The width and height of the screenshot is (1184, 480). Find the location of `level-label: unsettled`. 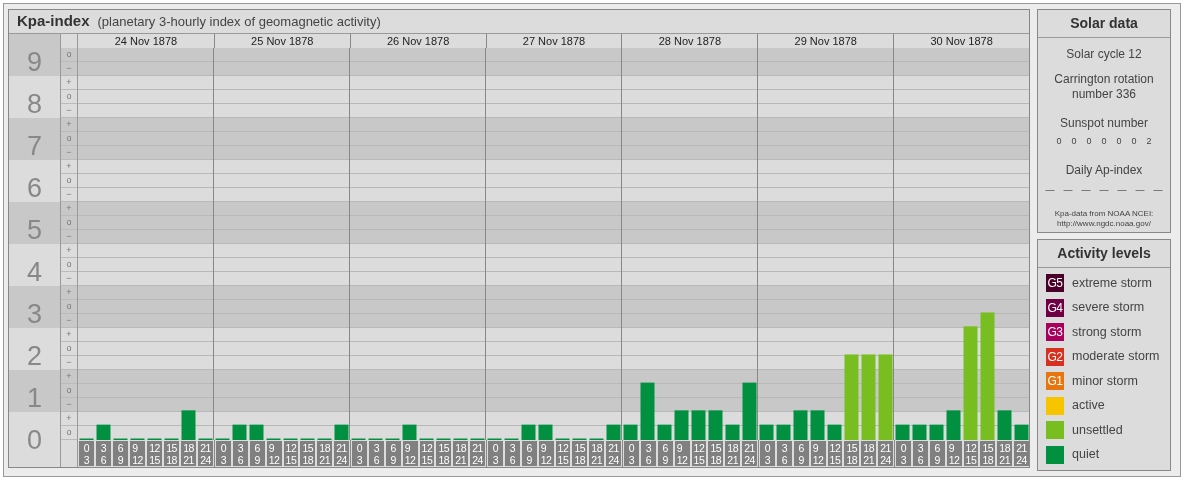

level-label: unsettled is located at coordinates (1097, 430).